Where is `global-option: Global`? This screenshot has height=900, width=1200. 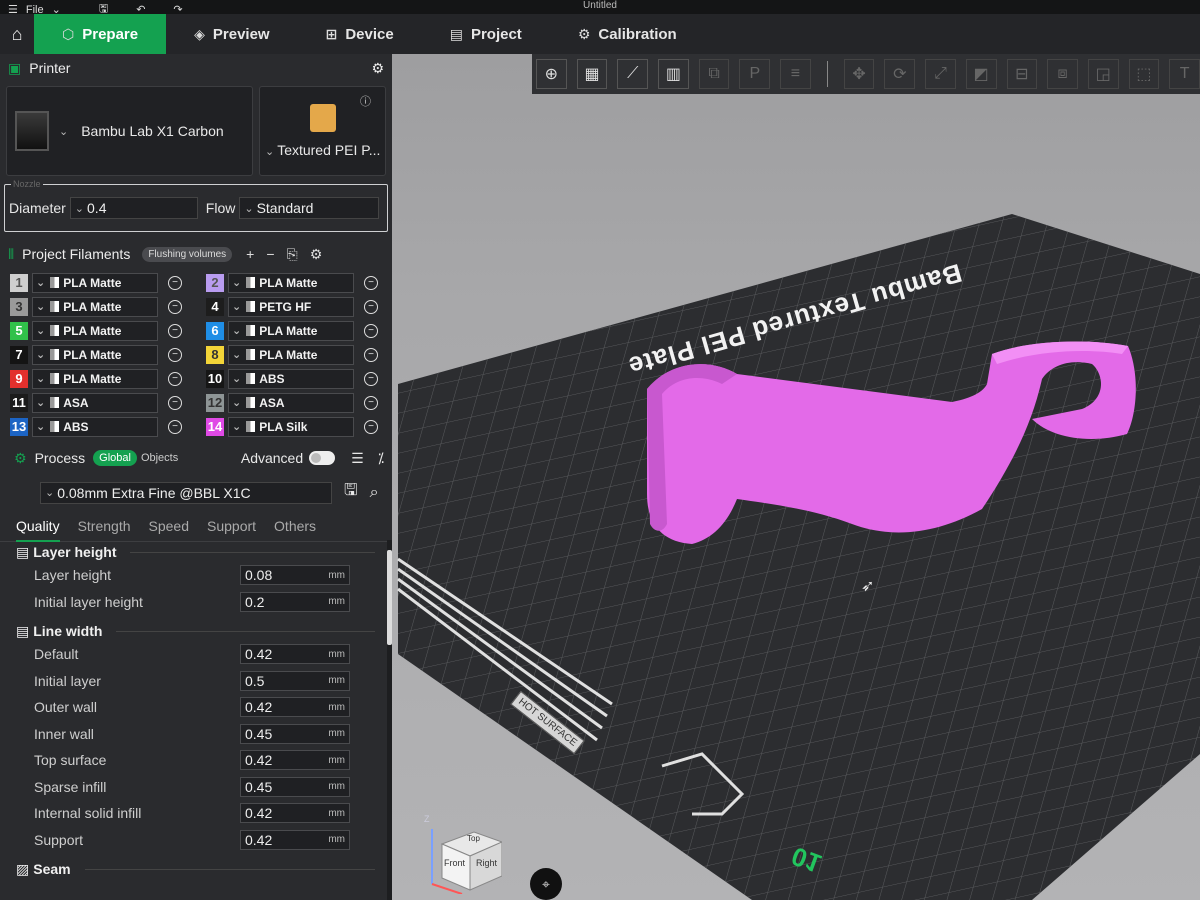 global-option: Global is located at coordinates (115, 458).